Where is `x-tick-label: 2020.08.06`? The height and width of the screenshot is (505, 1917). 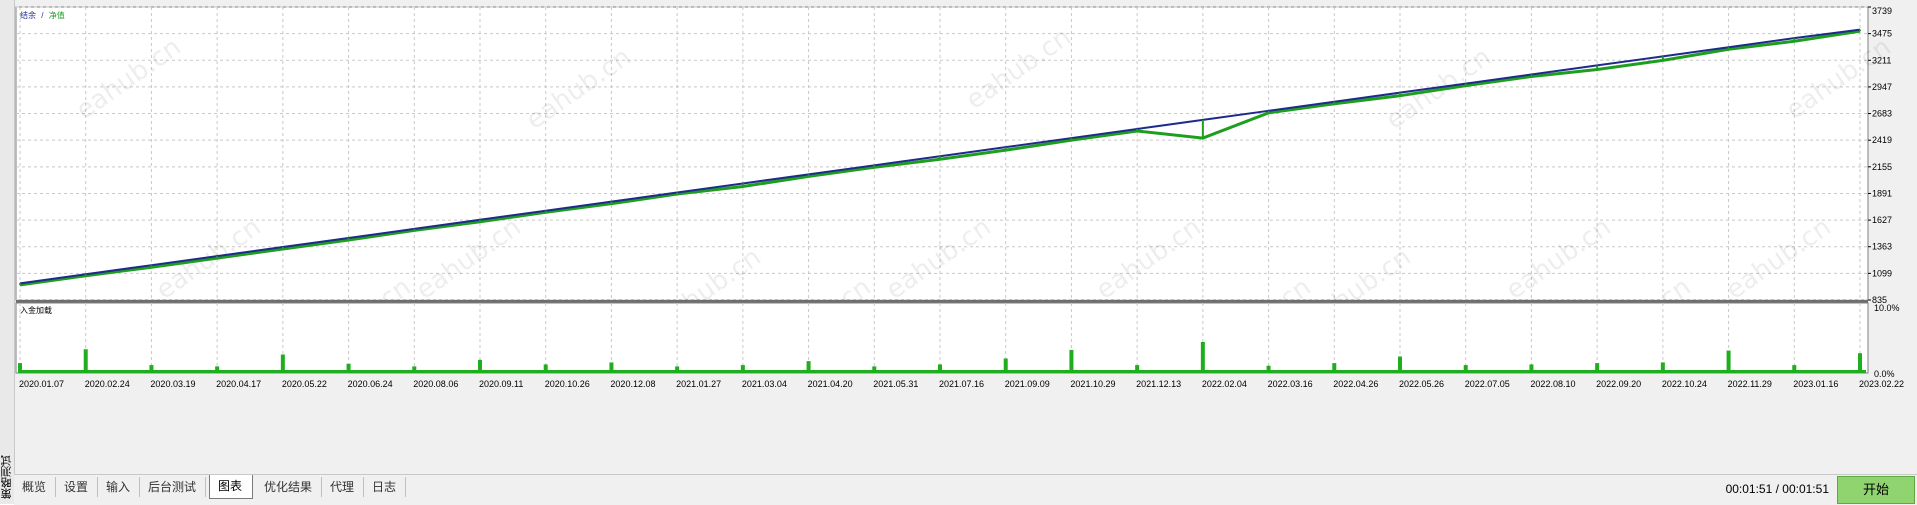 x-tick-label: 2020.08.06 is located at coordinates (435, 384).